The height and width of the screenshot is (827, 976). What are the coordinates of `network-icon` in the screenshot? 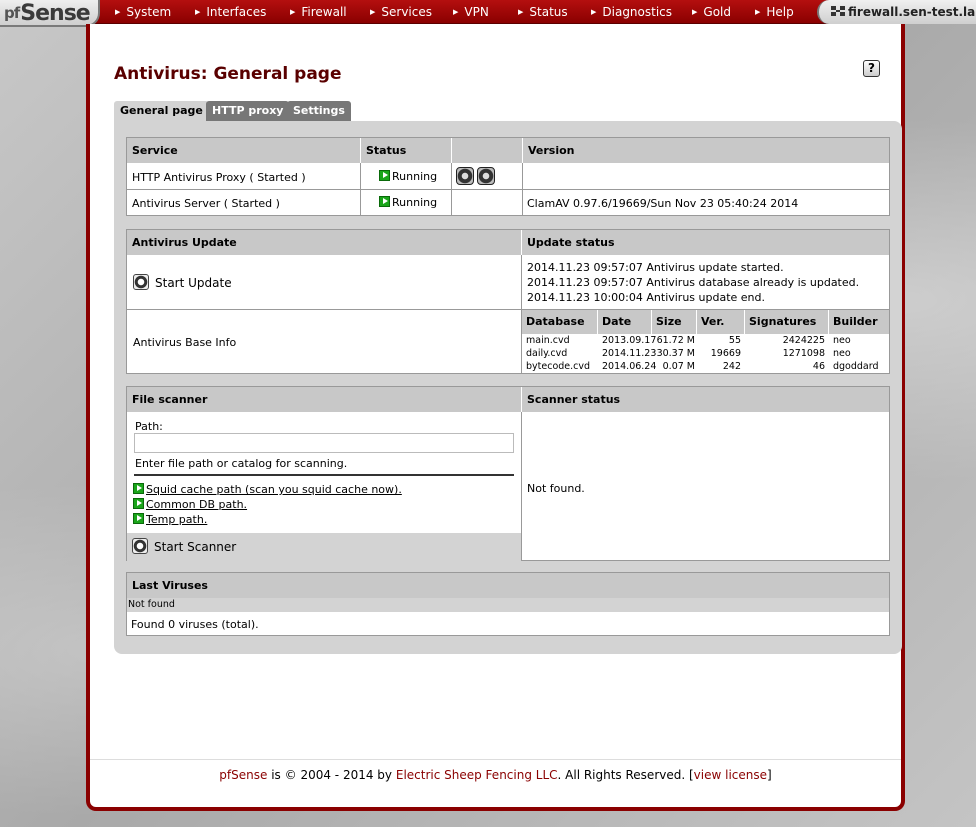 It's located at (838, 11).